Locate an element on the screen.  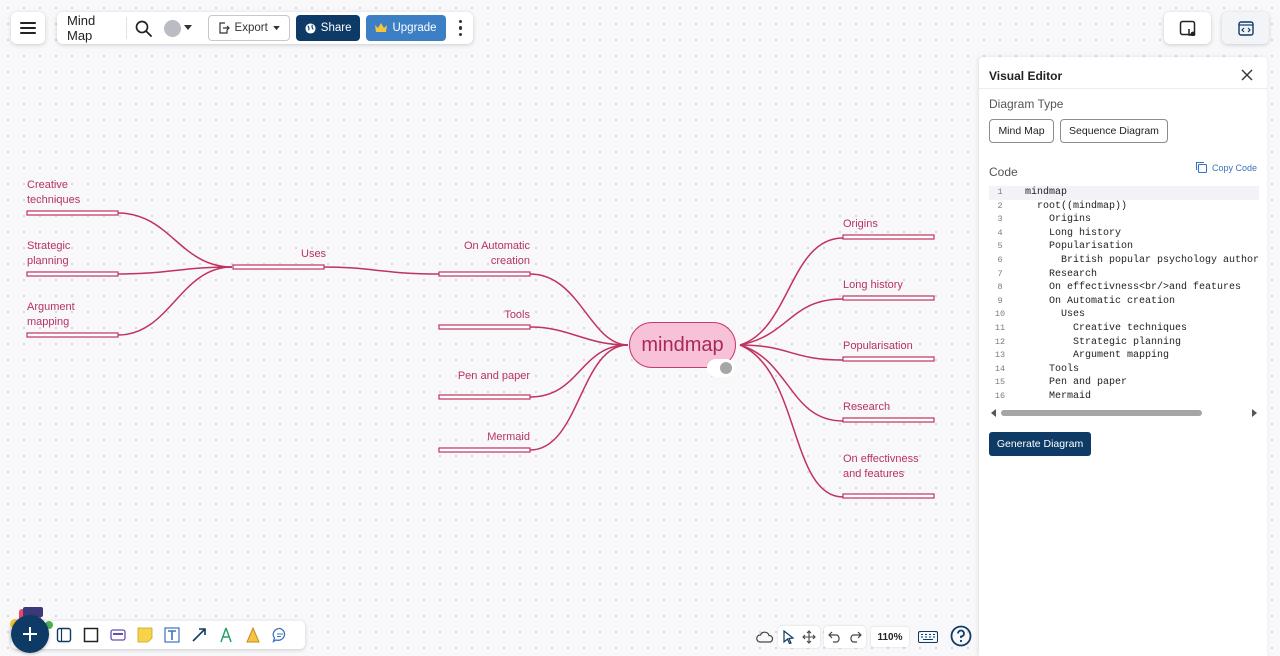
node-on-automatic-creation: On Automatic creation is located at coordinates (480, 254).